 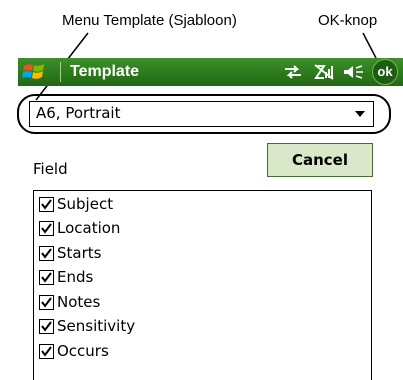 What do you see at coordinates (385, 72) in the screenshot?
I see `ok-button: ok` at bounding box center [385, 72].